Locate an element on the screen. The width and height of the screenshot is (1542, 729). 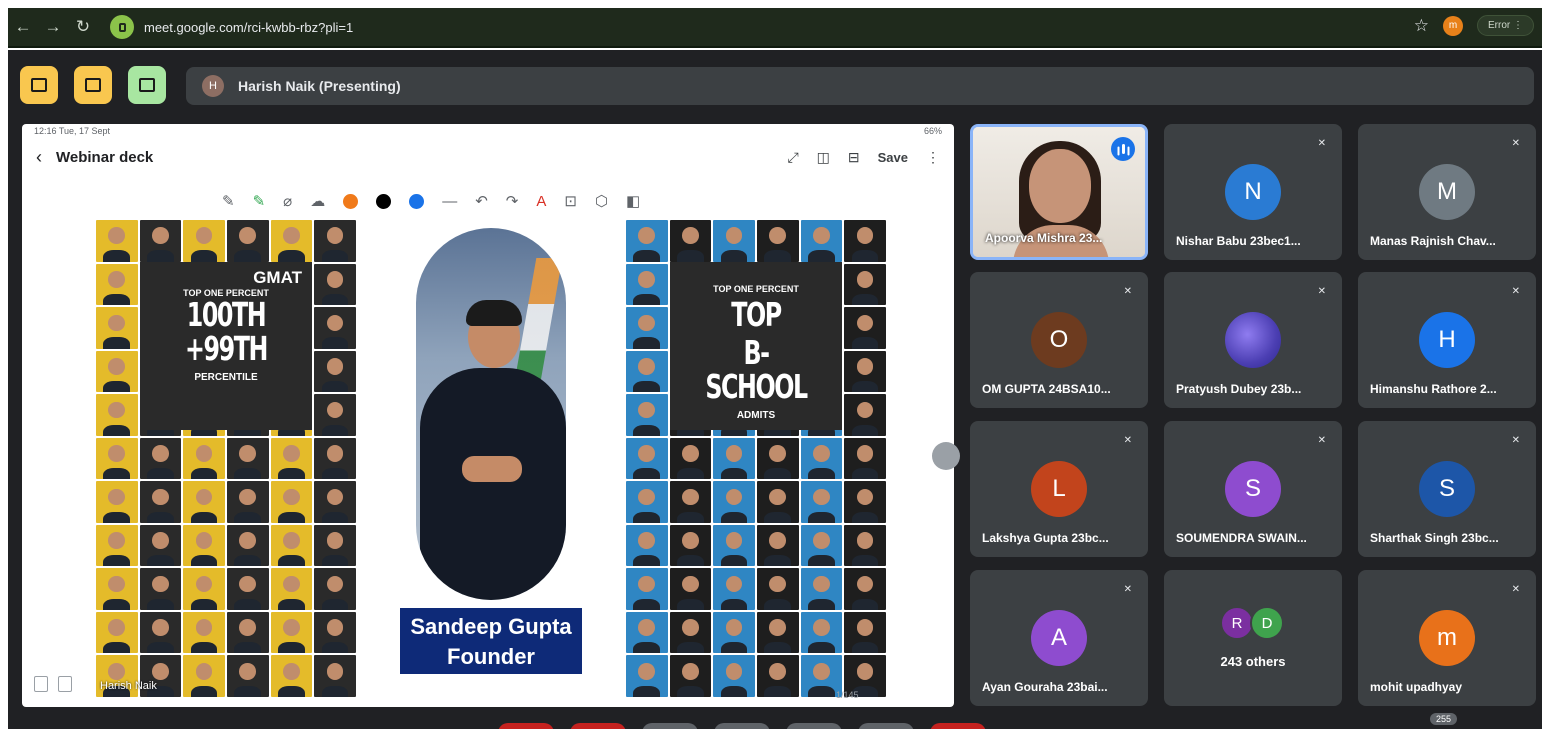
captions-button is located at coordinates (670, 726).